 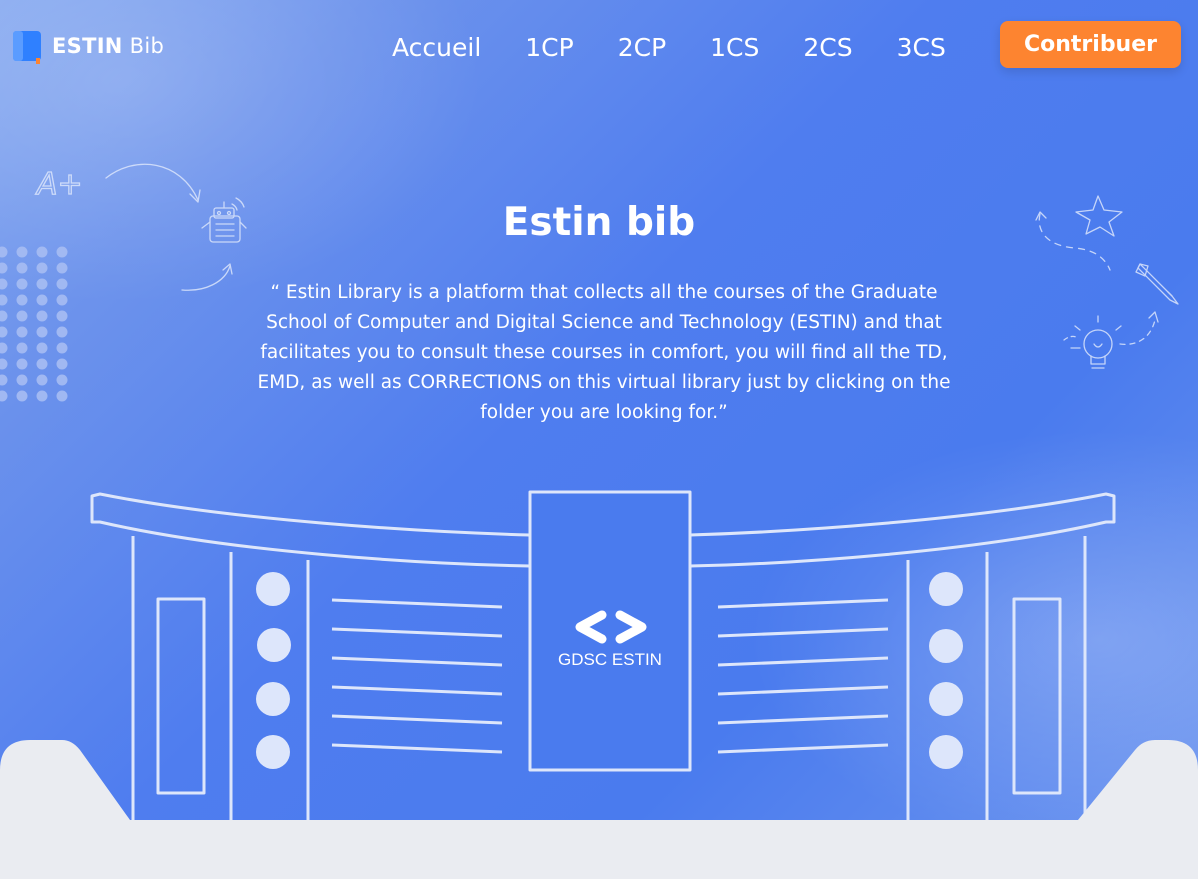 What do you see at coordinates (311, 530) in the screenshot?
I see `roof-left` at bounding box center [311, 530].